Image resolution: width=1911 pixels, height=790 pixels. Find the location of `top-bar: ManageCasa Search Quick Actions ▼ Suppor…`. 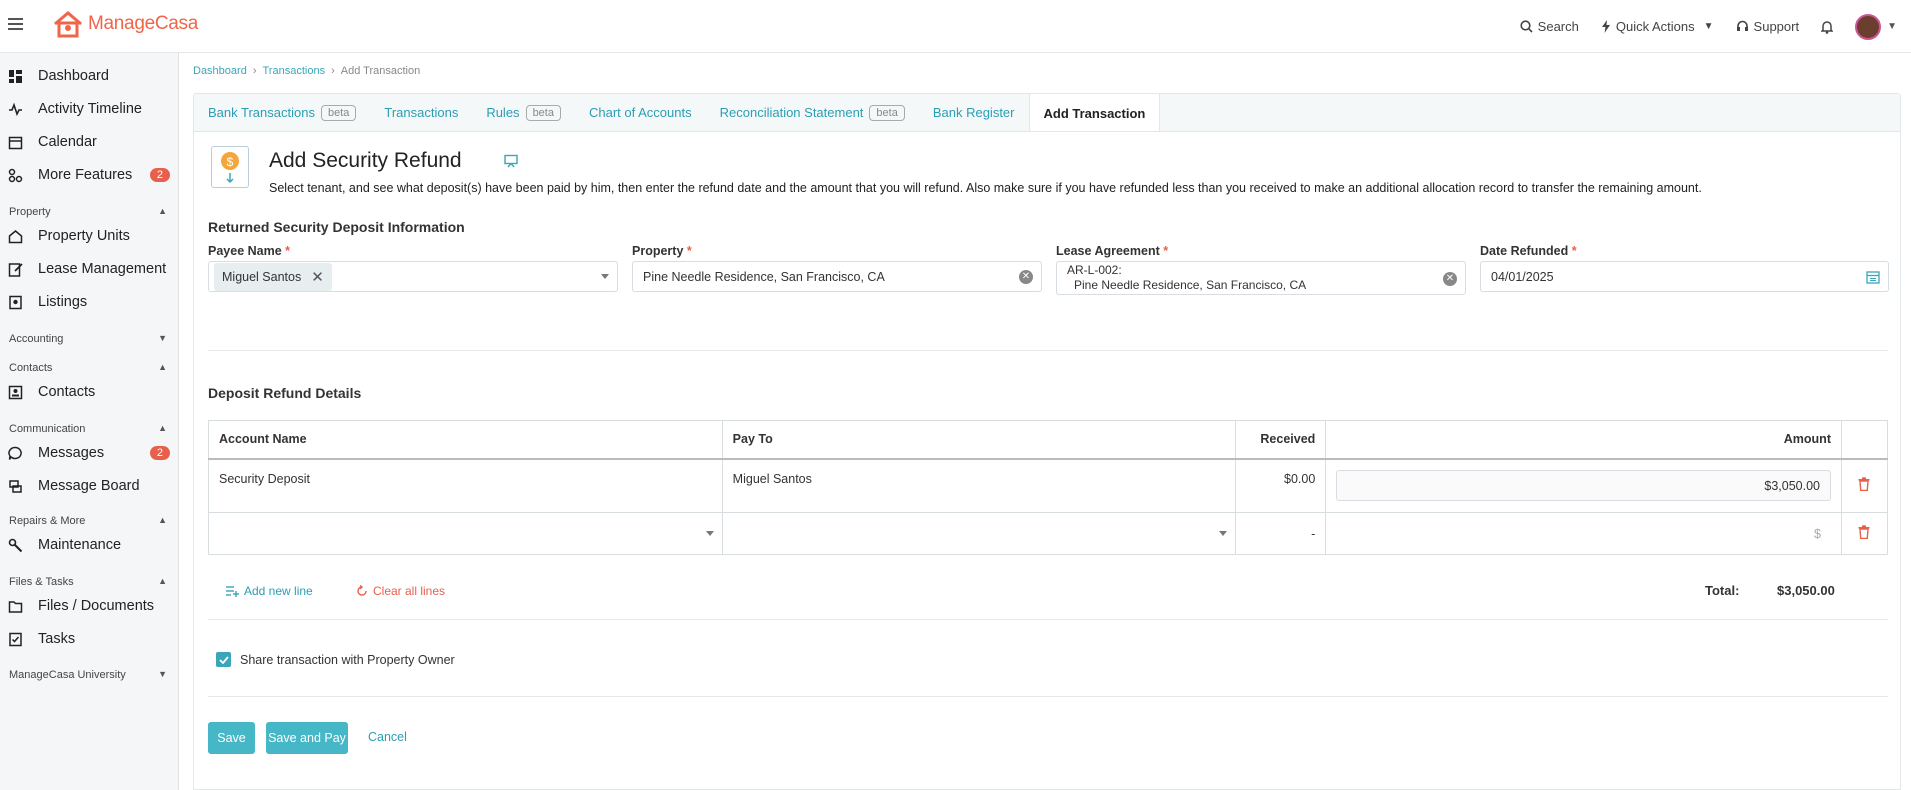

top-bar: ManageCasa Search Quick Actions ▼ Suppor… is located at coordinates (955, 26).